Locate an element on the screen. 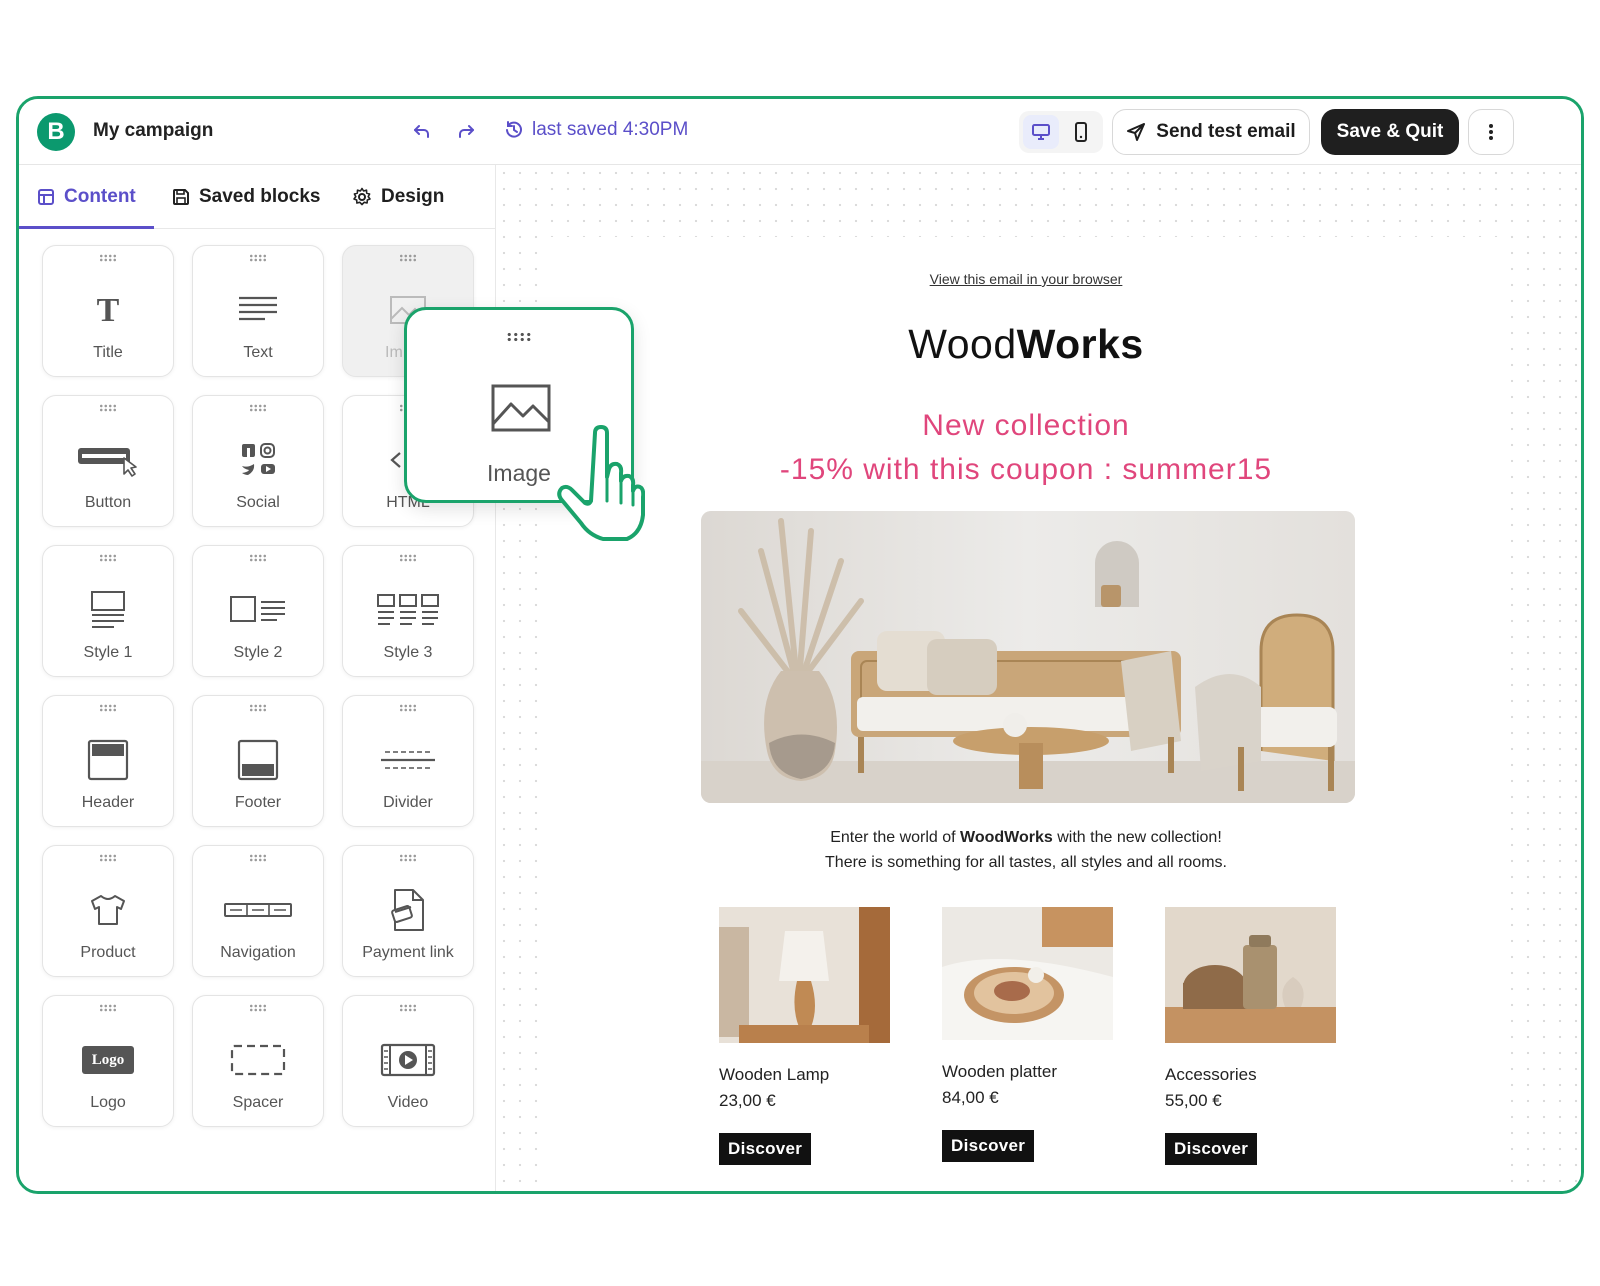 Image resolution: width=1600 pixels, height=1286 pixels. block-label: Style 1 is located at coordinates (108, 652).